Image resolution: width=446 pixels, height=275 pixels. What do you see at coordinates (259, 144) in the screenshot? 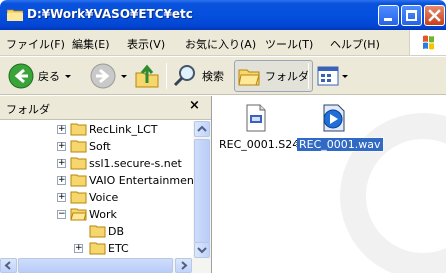
I see `file-name: REC_0001.S24` at bounding box center [259, 144].